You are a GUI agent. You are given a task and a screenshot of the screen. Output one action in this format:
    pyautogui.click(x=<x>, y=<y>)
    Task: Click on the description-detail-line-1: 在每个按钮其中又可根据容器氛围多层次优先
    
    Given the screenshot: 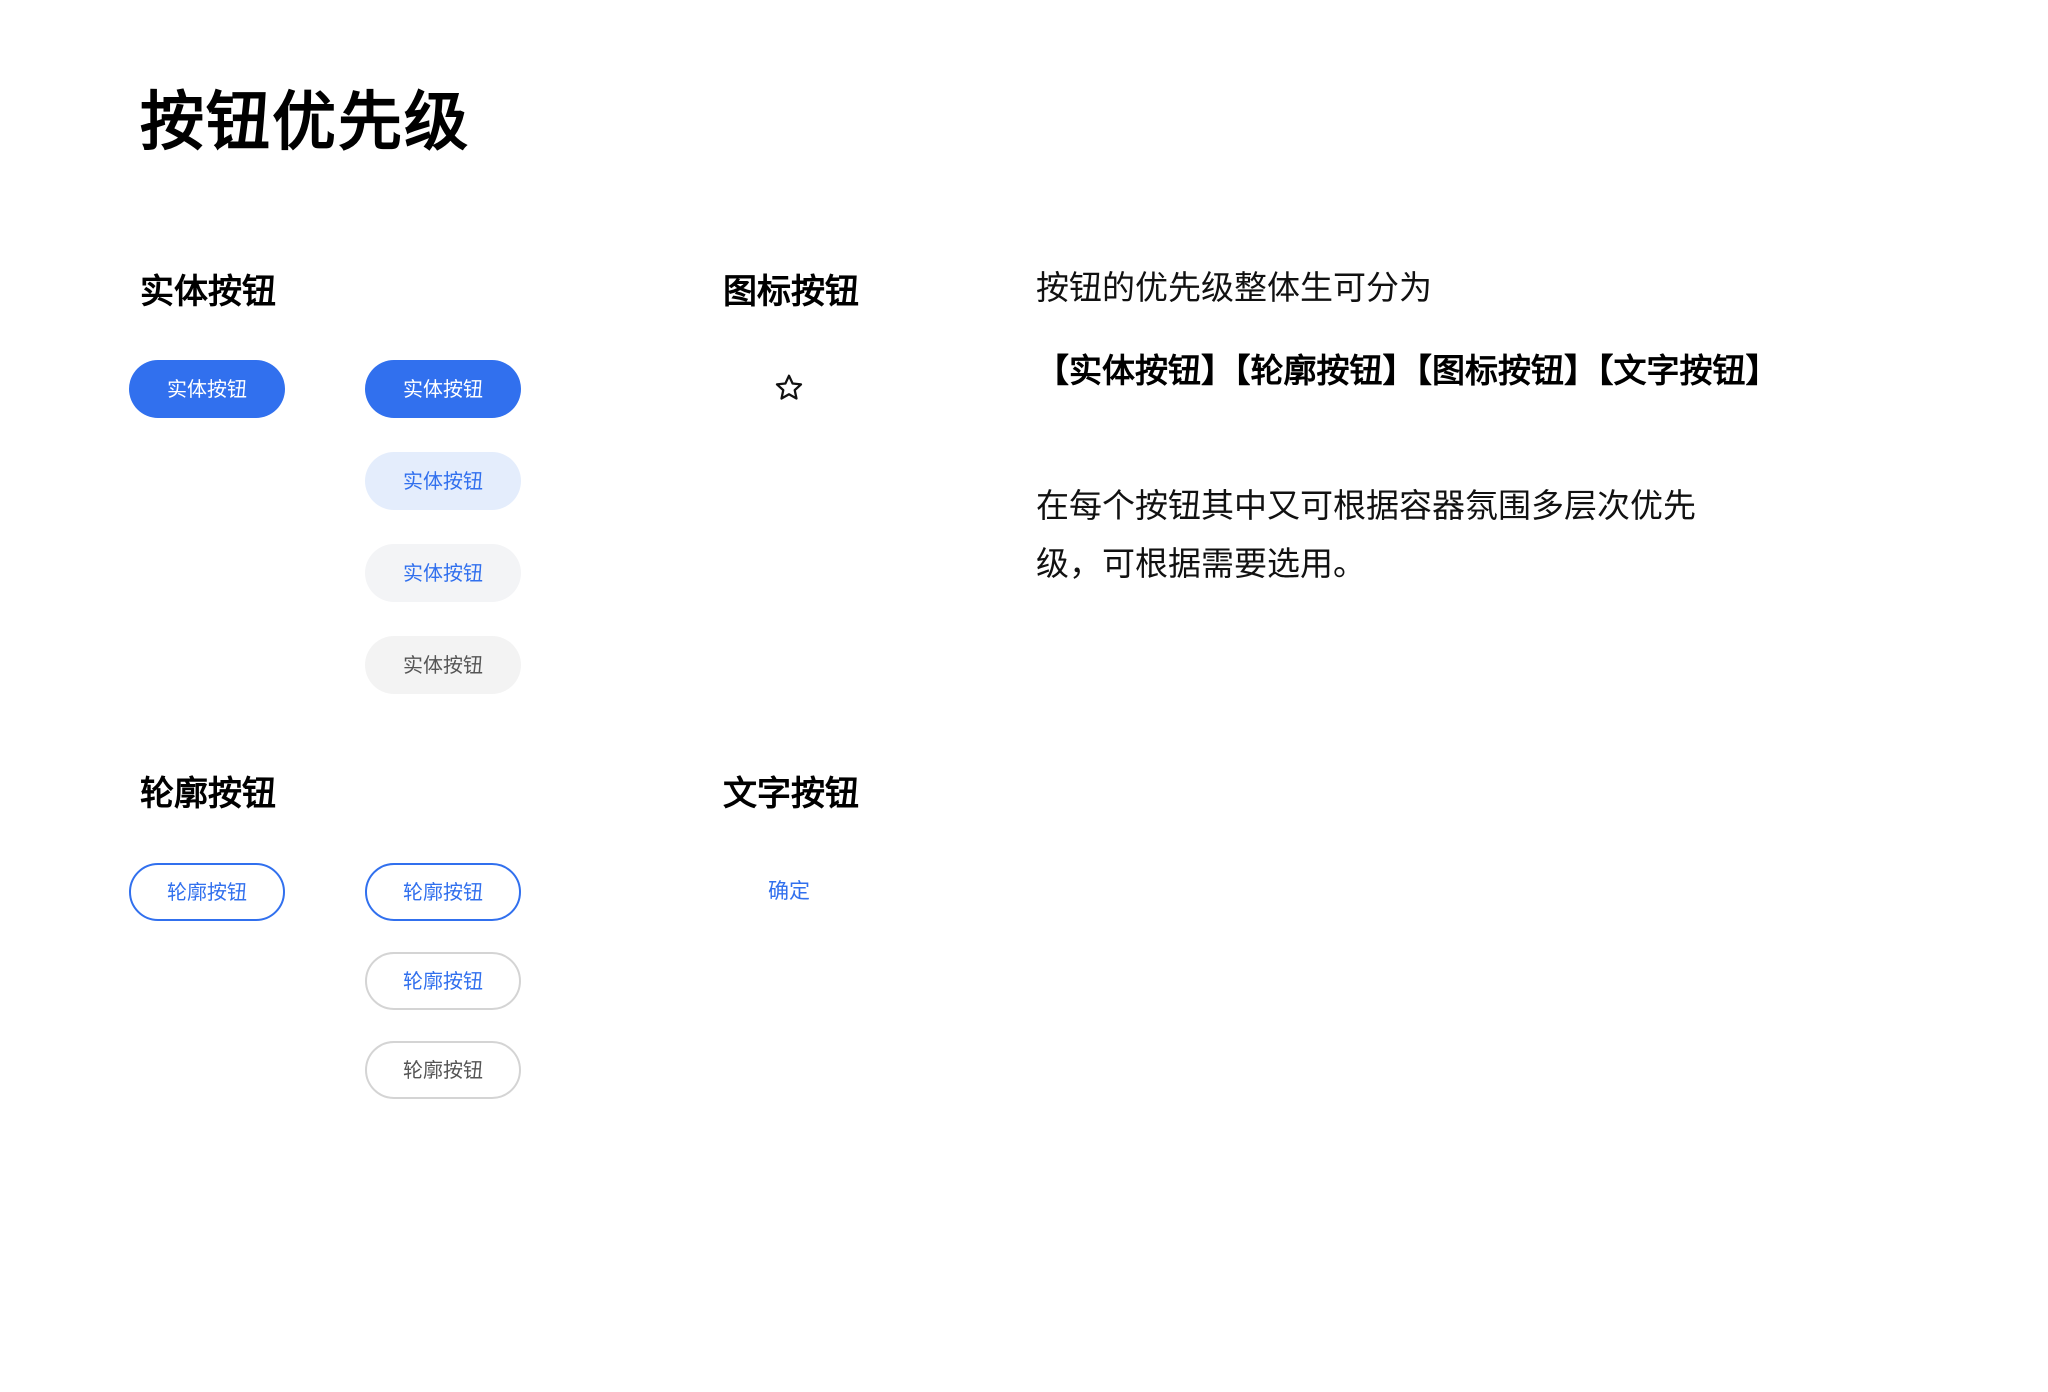 What is the action you would take?
    pyautogui.click(x=1366, y=505)
    